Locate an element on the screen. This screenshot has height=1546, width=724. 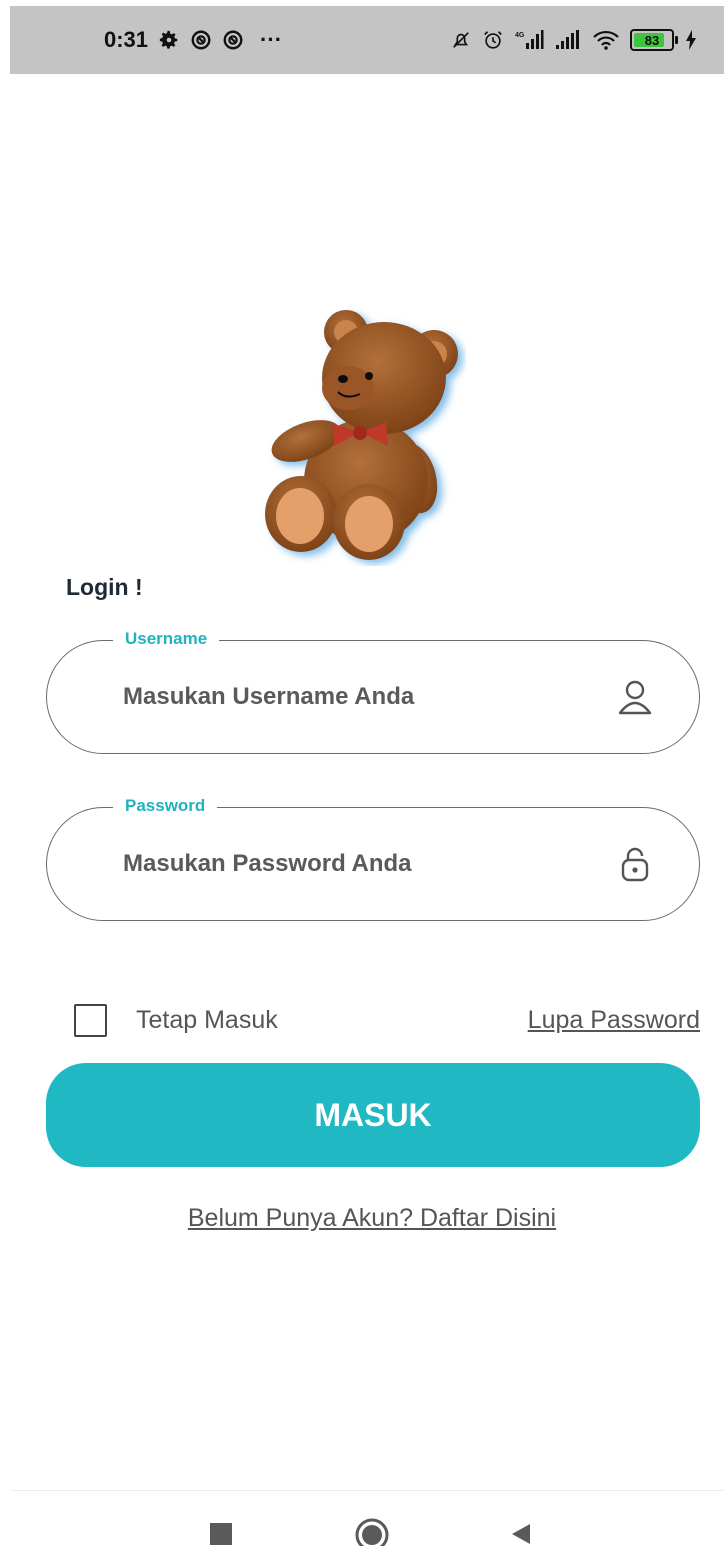
forgot-password-link: Lupa Password is located at coordinates (614, 1020).